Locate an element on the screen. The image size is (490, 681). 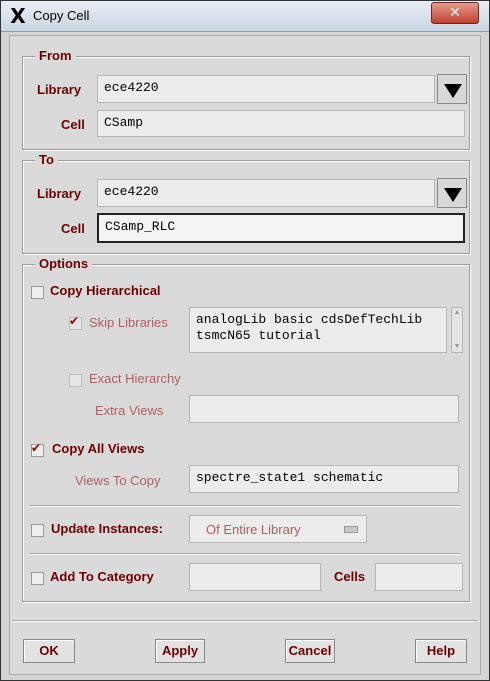
category-field is located at coordinates (255, 577).